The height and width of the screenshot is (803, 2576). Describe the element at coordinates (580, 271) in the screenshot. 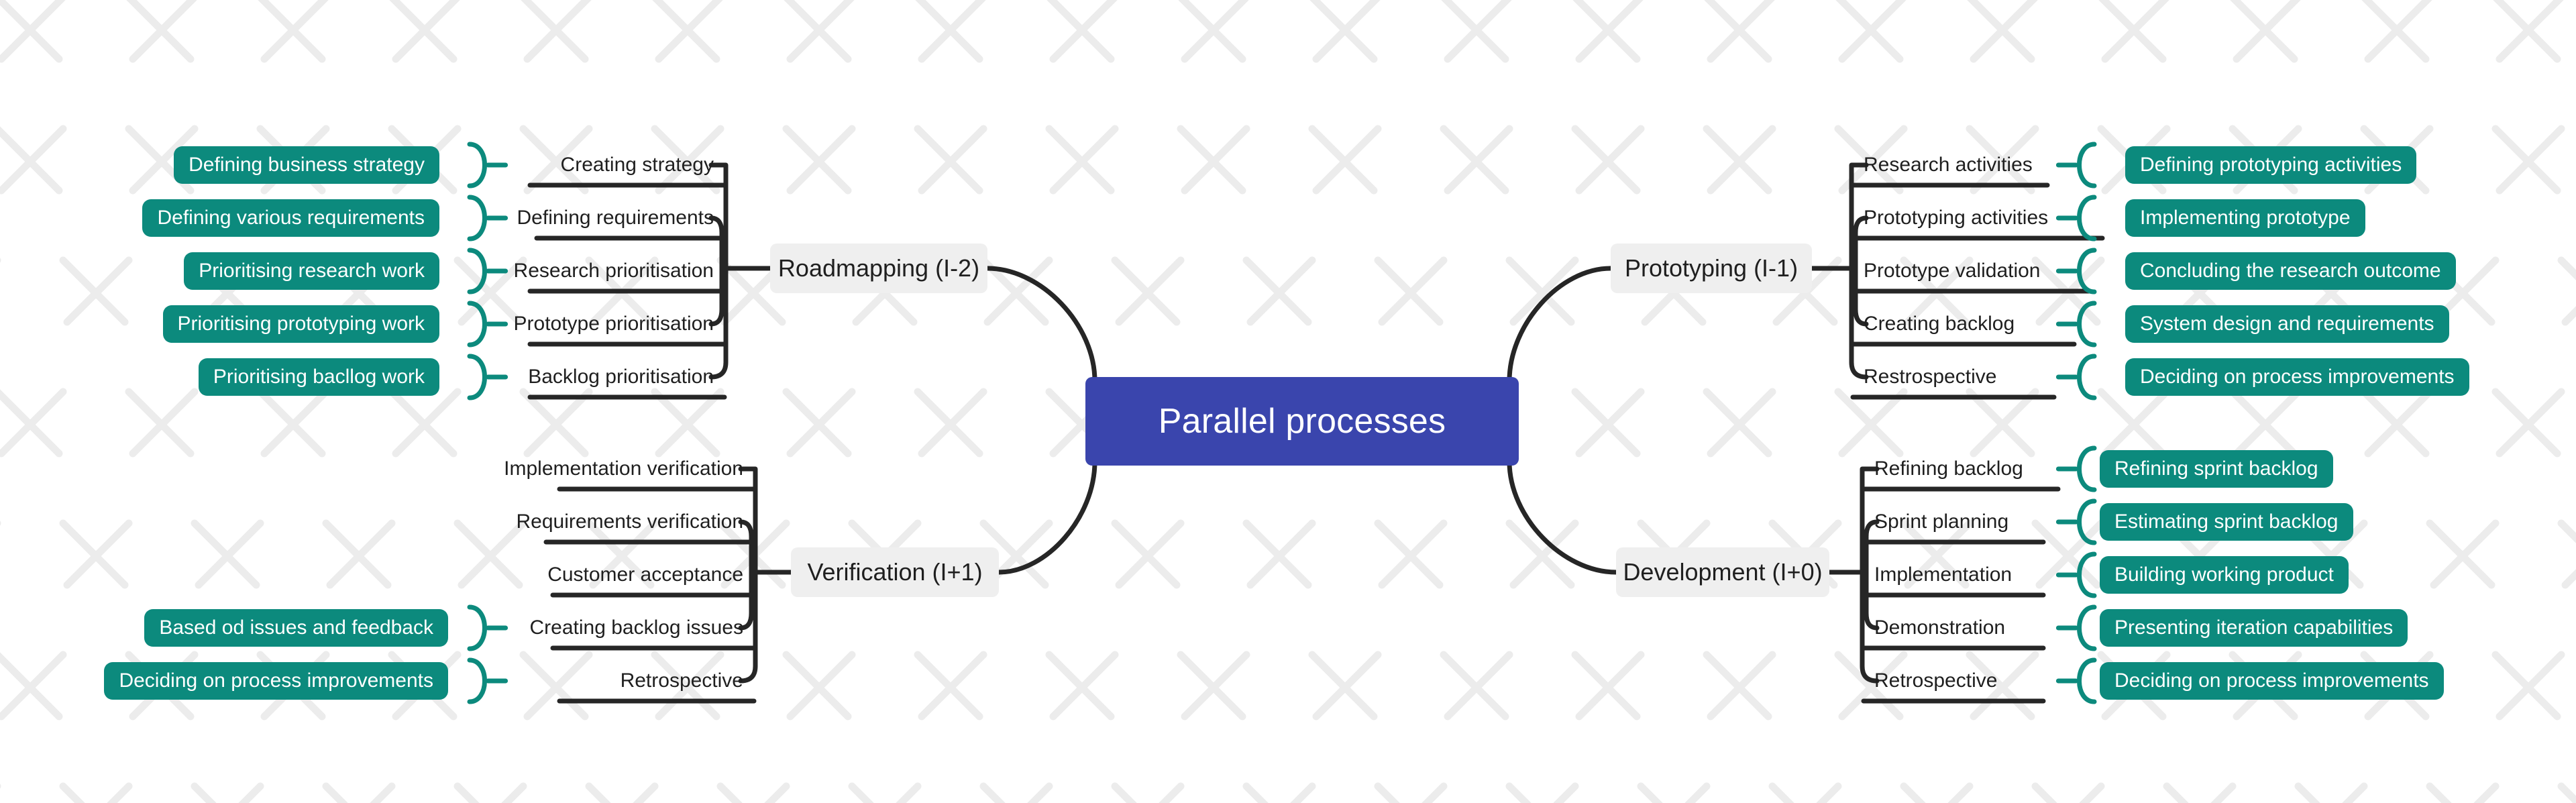

I see `topic-roadmapping-2: Research prioritisation` at that location.